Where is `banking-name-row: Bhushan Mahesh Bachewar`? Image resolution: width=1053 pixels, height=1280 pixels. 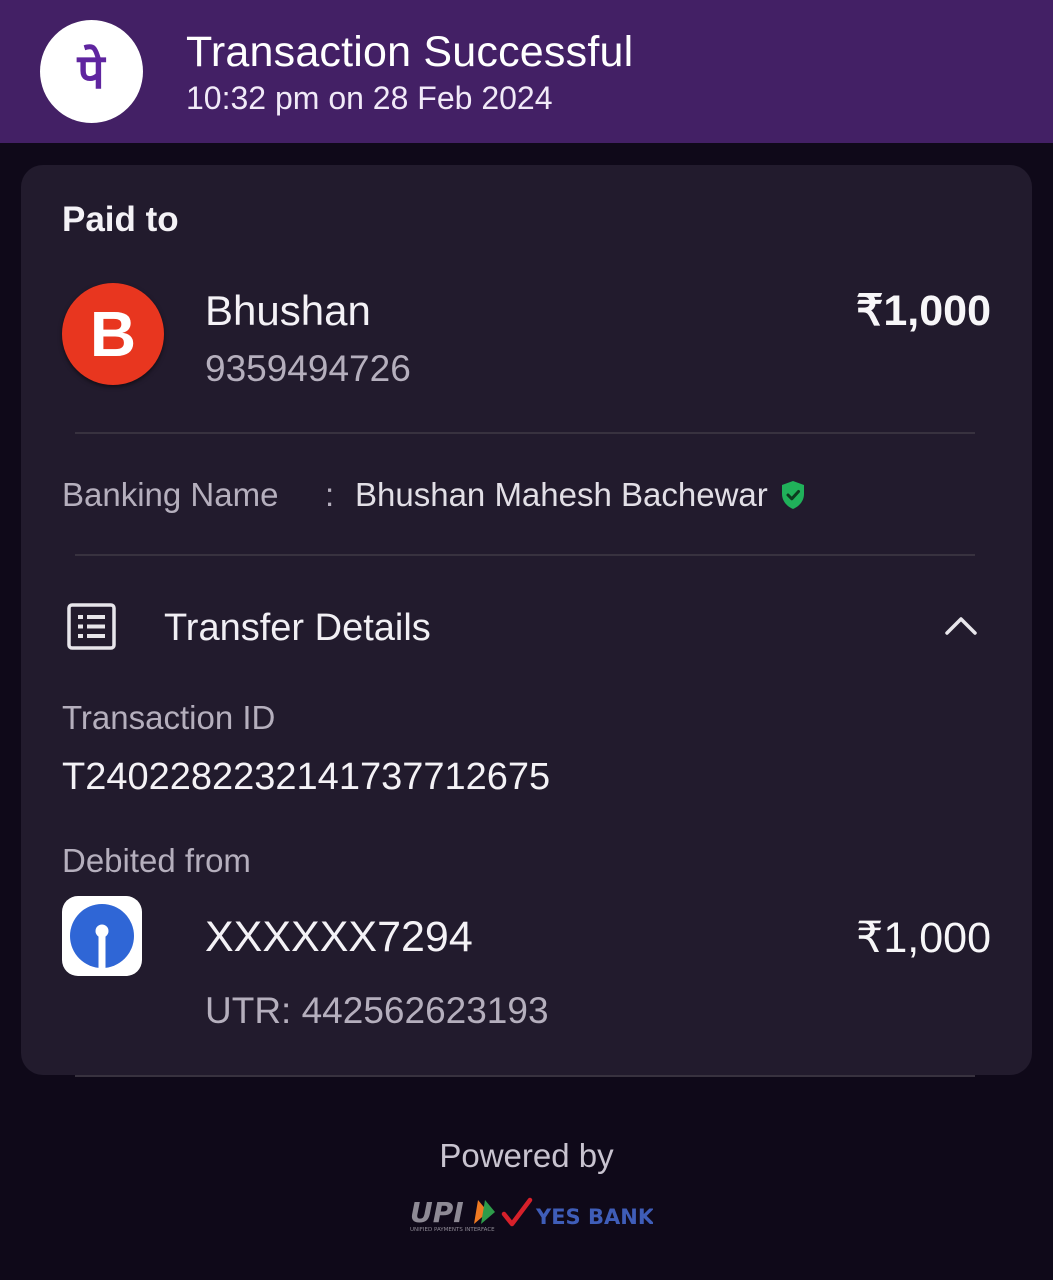 banking-name-row: Bhushan Mahesh Bachewar is located at coordinates (580, 495).